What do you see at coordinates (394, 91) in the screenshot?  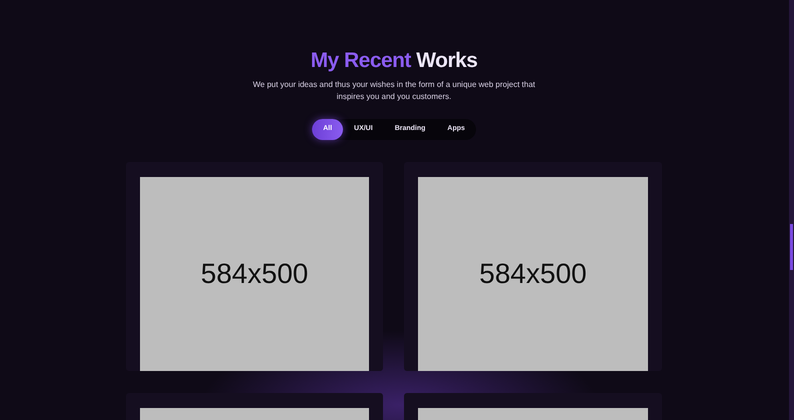 I see `section-subtitle: We put your ideas and thus your wishes in the form of a unique web project that inspires you and you customers.` at bounding box center [394, 91].